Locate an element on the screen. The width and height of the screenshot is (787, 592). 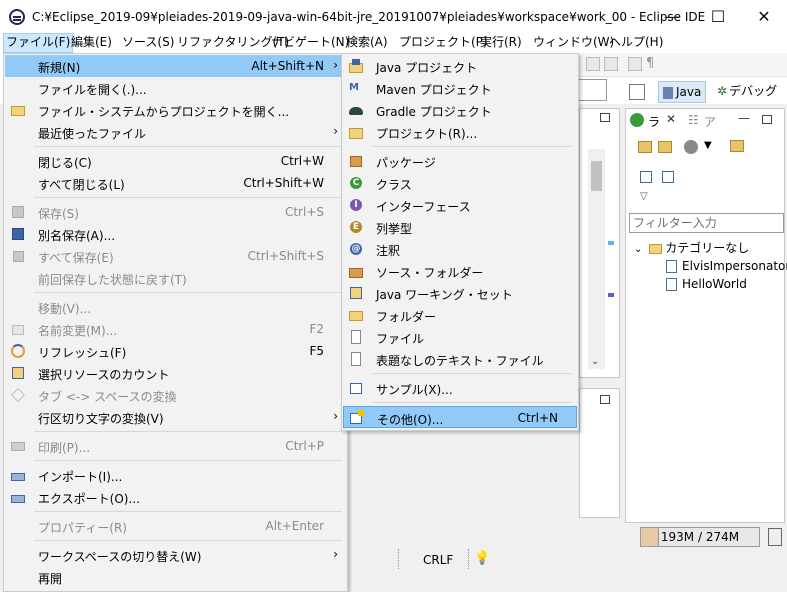
tree-item: HelloWorld is located at coordinates (706, 284).